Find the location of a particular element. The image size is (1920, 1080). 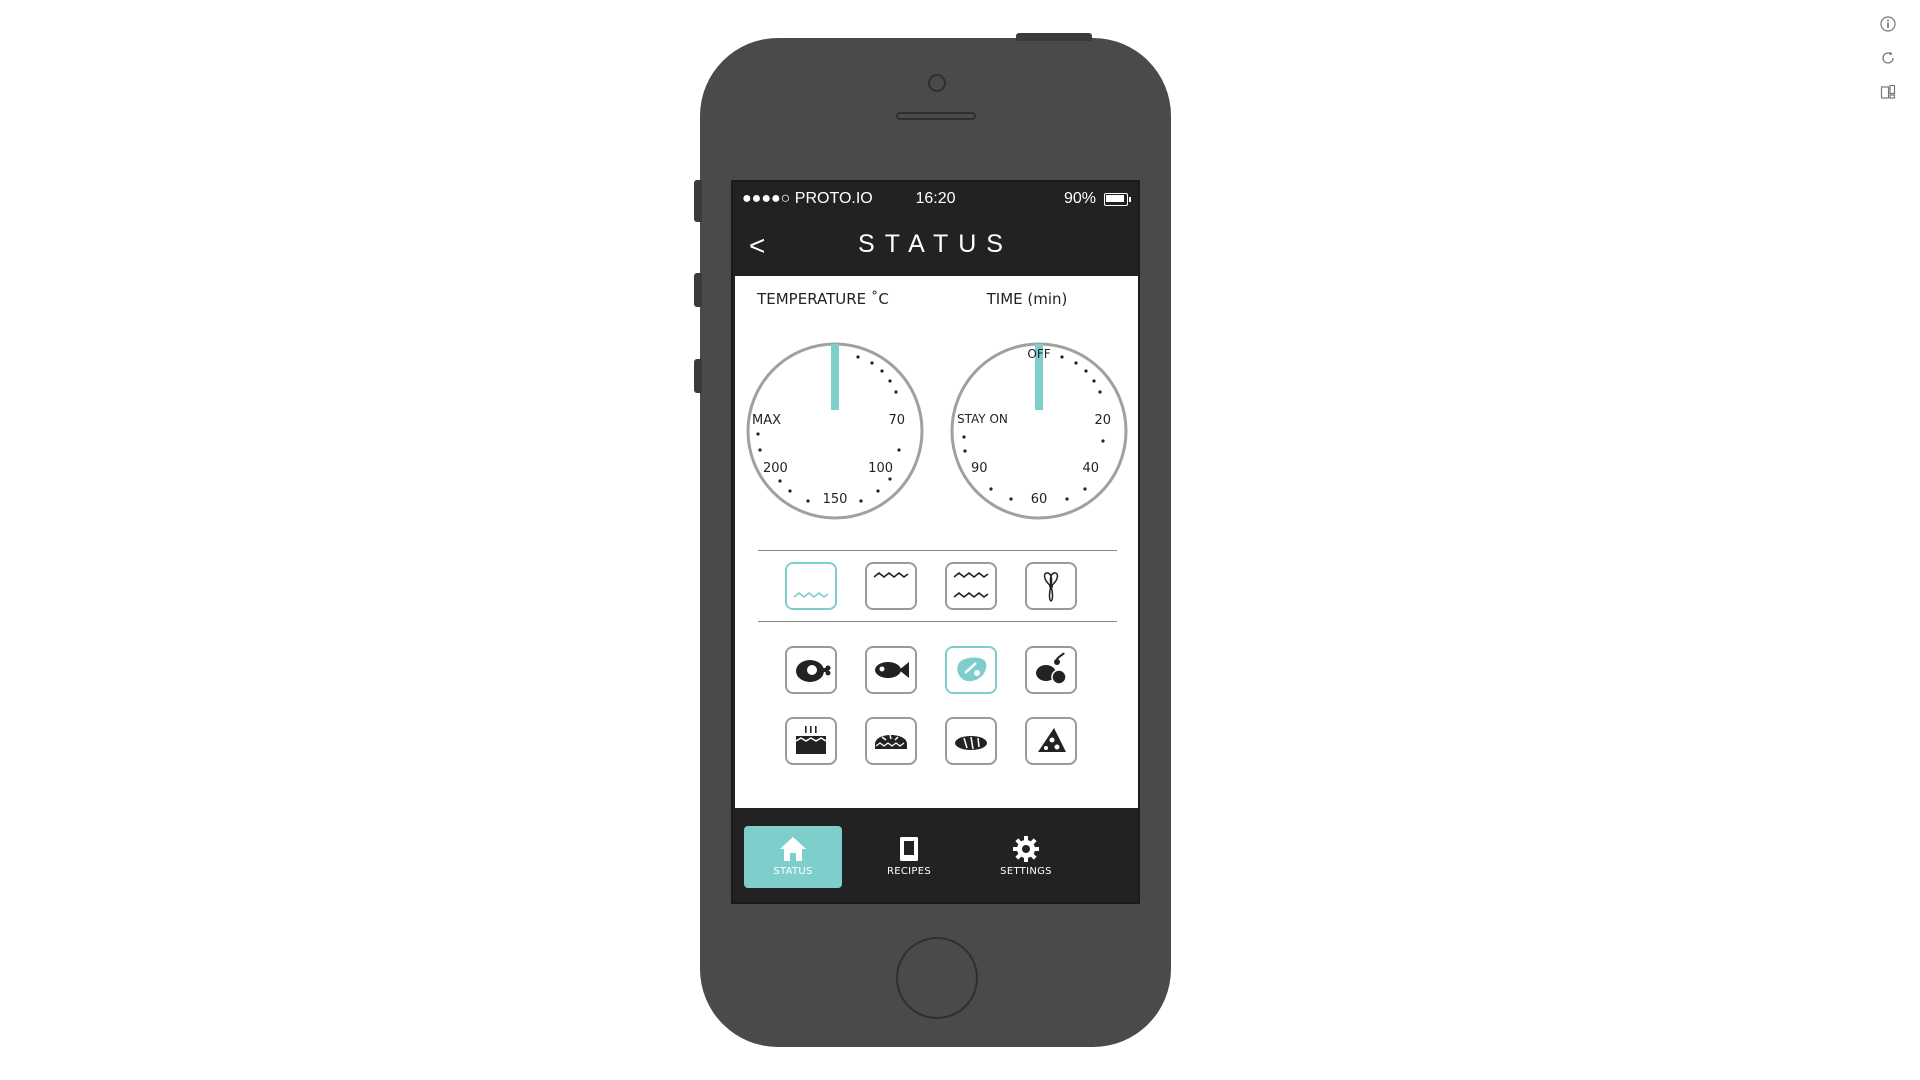

top-bottom-heat-icon is located at coordinates (971, 585).